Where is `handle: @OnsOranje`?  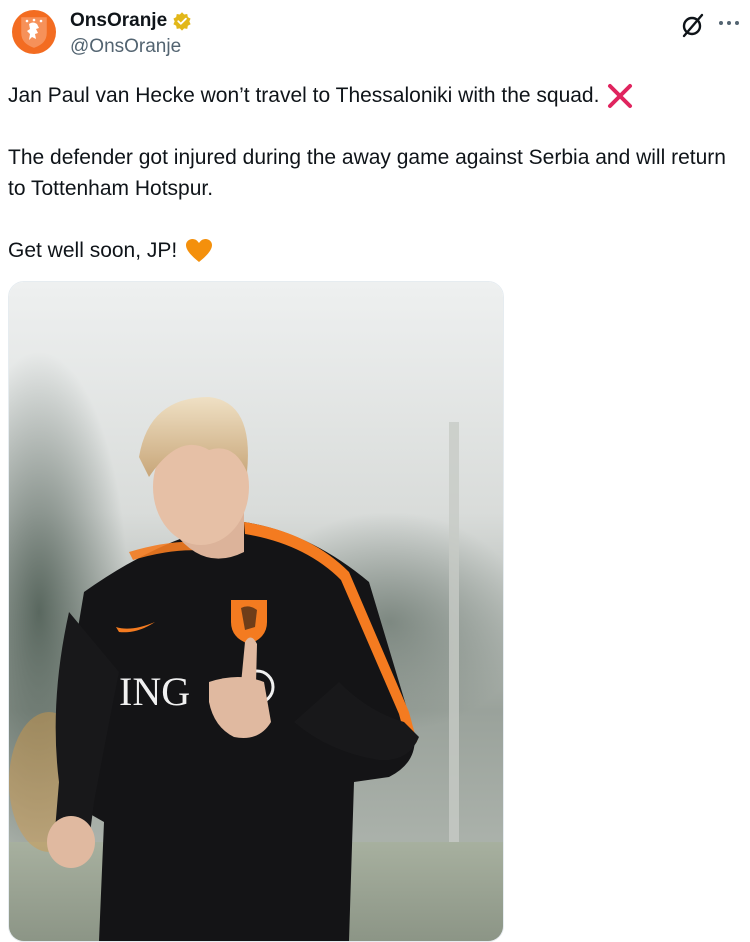
handle: @OnsOranje is located at coordinates (125, 47).